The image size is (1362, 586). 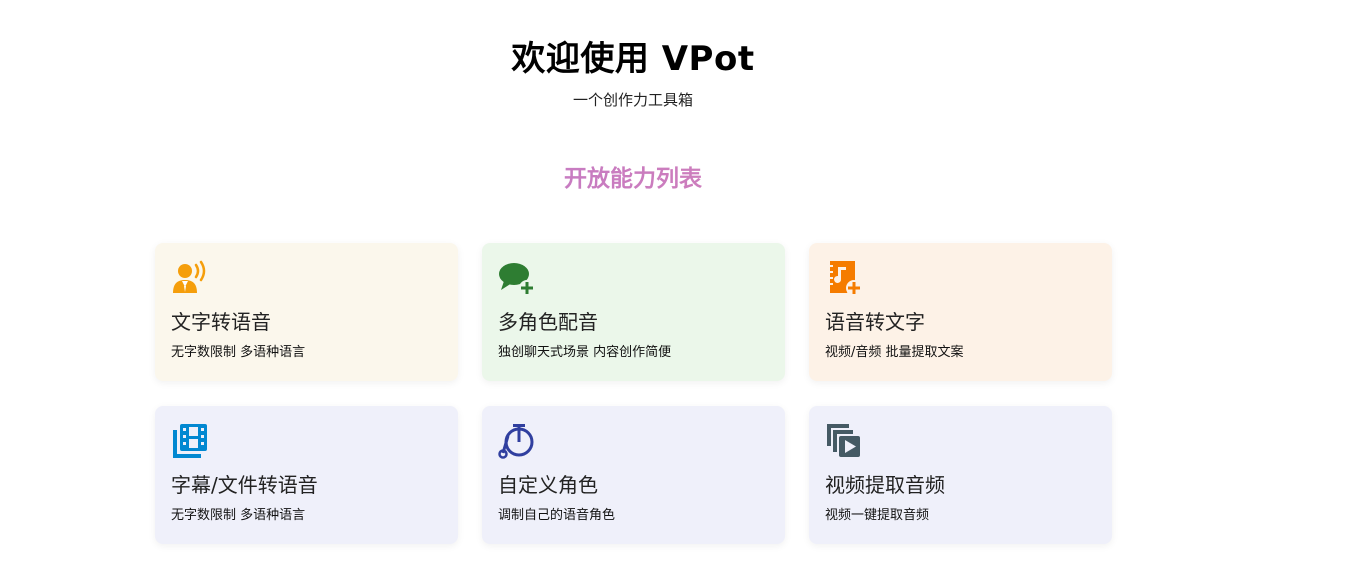 What do you see at coordinates (548, 485) in the screenshot?
I see `card-title: 自定义角色` at bounding box center [548, 485].